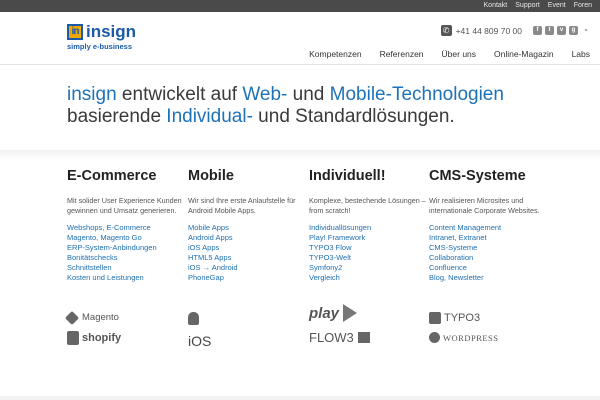 This screenshot has width=600, height=400. What do you see at coordinates (549, 30) in the screenshot?
I see `twitter-icon: t` at bounding box center [549, 30].